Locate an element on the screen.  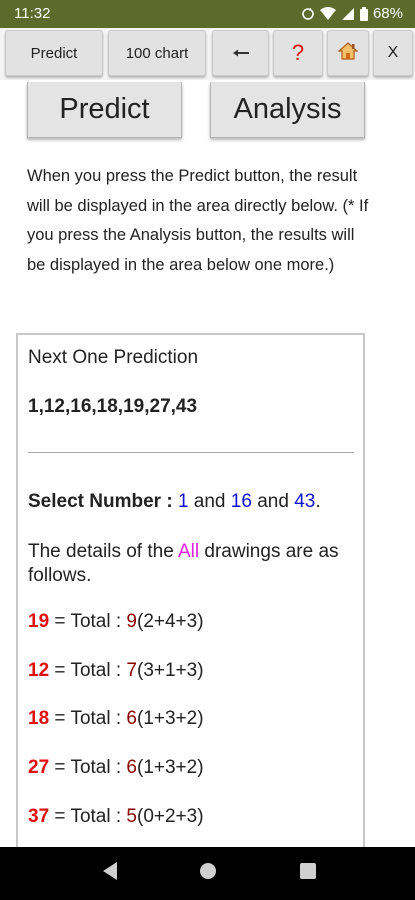
predict-button: Predict is located at coordinates (104, 110).